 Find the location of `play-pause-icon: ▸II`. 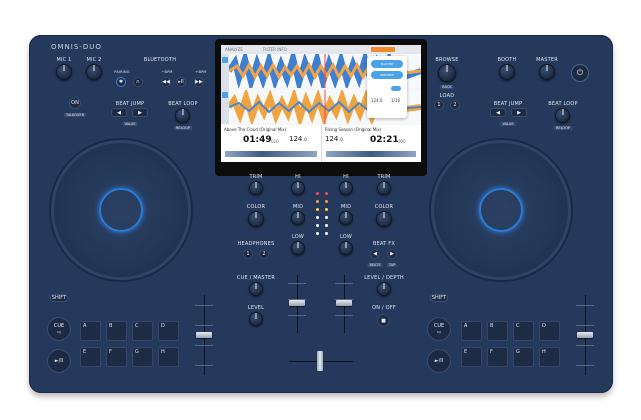

play-pause-icon: ▸II is located at coordinates (181, 82).